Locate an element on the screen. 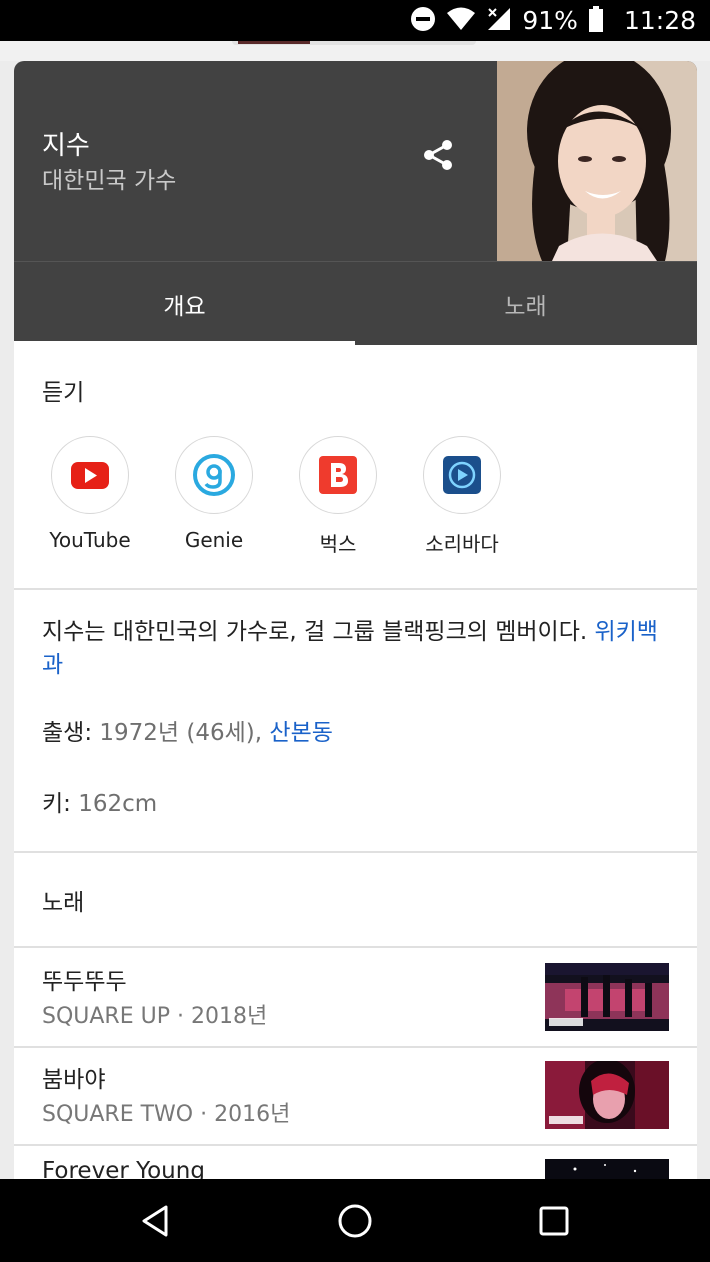  service-label: YouTube is located at coordinates (90, 540).